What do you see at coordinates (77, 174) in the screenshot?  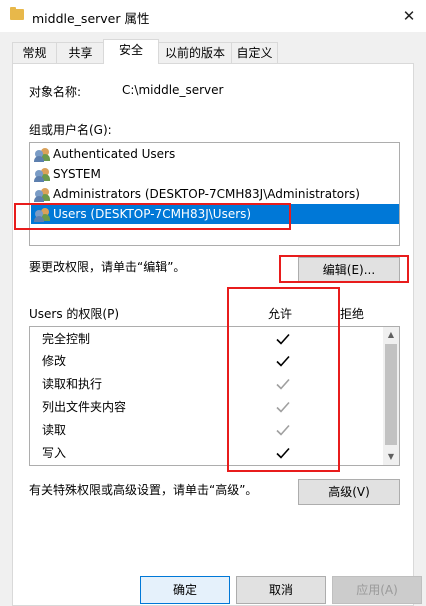 I see `list-item-label: SYSTEM` at bounding box center [77, 174].